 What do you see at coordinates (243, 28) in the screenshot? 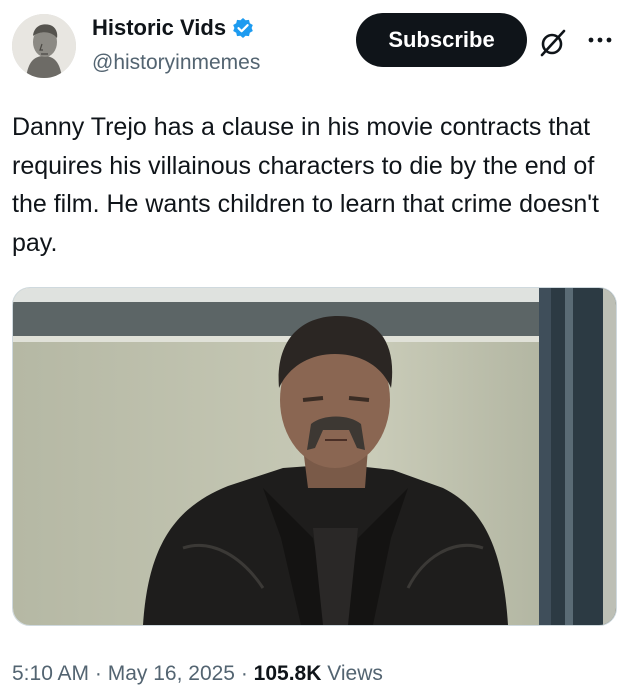
I see `verified-badge-icon` at bounding box center [243, 28].